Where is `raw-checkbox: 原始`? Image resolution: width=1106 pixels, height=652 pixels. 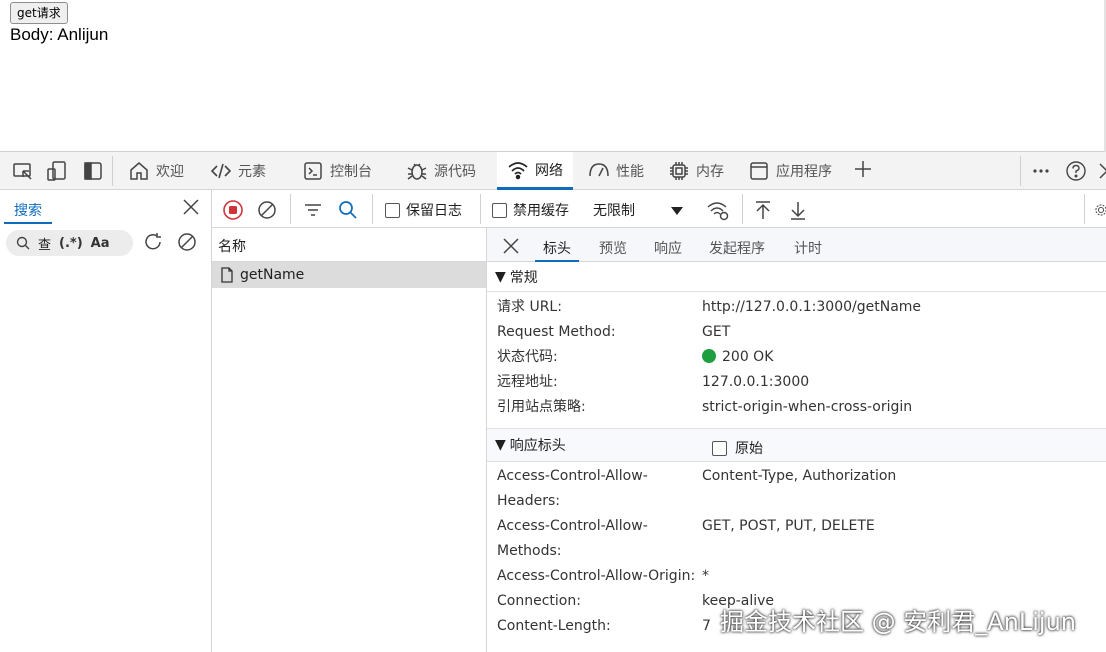
raw-checkbox: 原始 is located at coordinates (737, 448).